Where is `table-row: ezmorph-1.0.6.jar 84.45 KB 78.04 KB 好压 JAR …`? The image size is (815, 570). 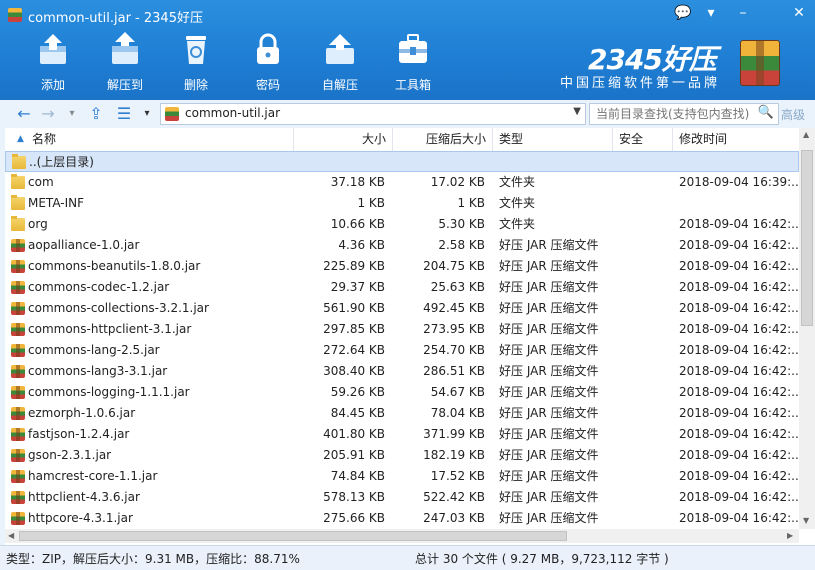
table-row: ezmorph-1.0.6.jar 84.45 KB 78.04 KB 好压 JAR … is located at coordinates (402, 413).